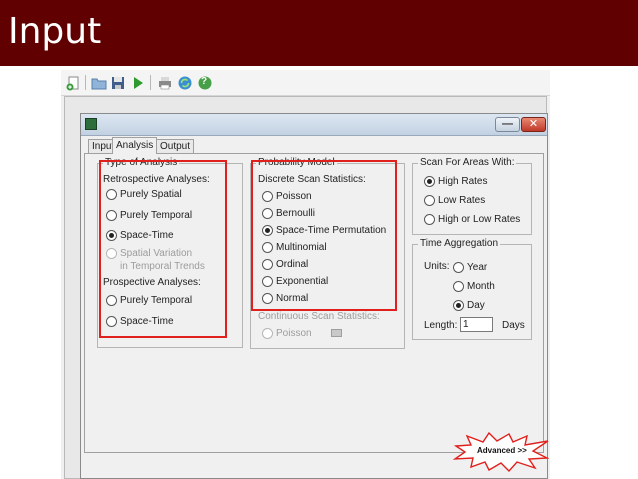 The image size is (638, 479). I want to click on app-icon, so click(91, 124).